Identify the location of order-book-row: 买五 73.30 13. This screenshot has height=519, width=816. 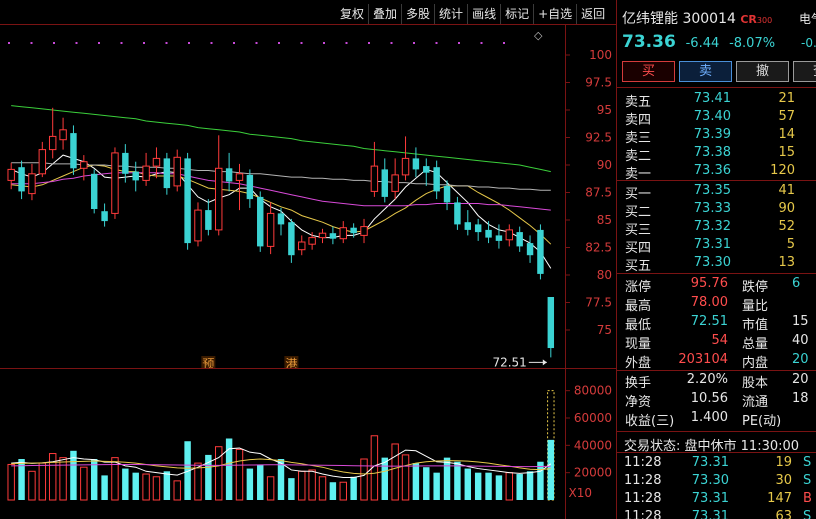
(716, 264).